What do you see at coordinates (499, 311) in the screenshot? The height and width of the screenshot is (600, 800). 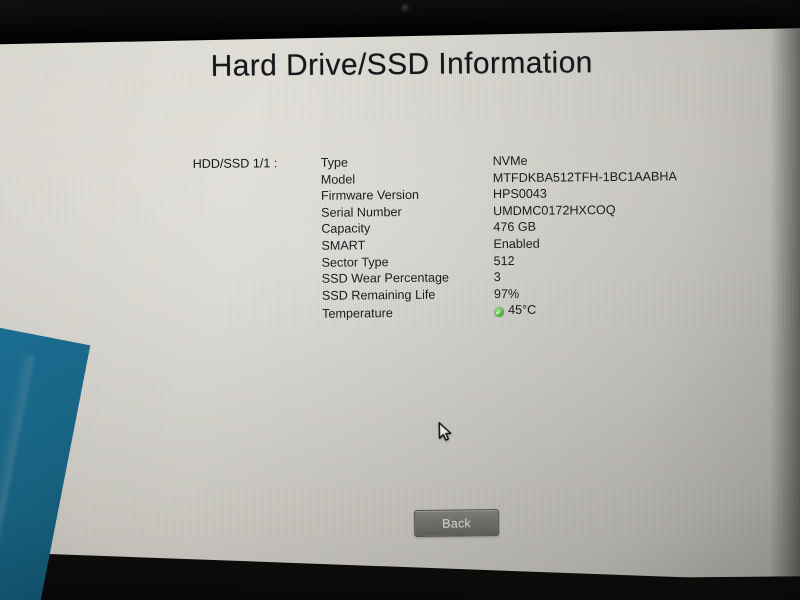 I see `green-check-circle-icon` at bounding box center [499, 311].